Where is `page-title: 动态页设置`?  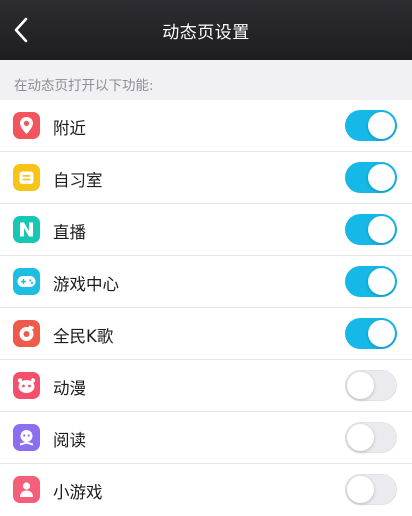 page-title: 动态页设置 is located at coordinates (206, 33).